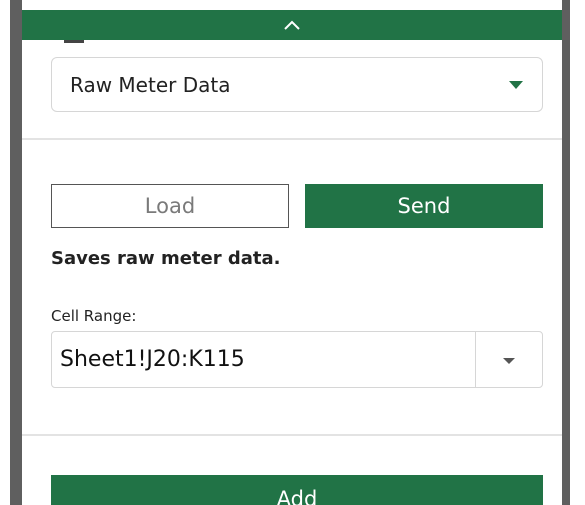 The height and width of the screenshot is (505, 585). Describe the element at coordinates (424, 206) in the screenshot. I see `send-button: Send` at that location.